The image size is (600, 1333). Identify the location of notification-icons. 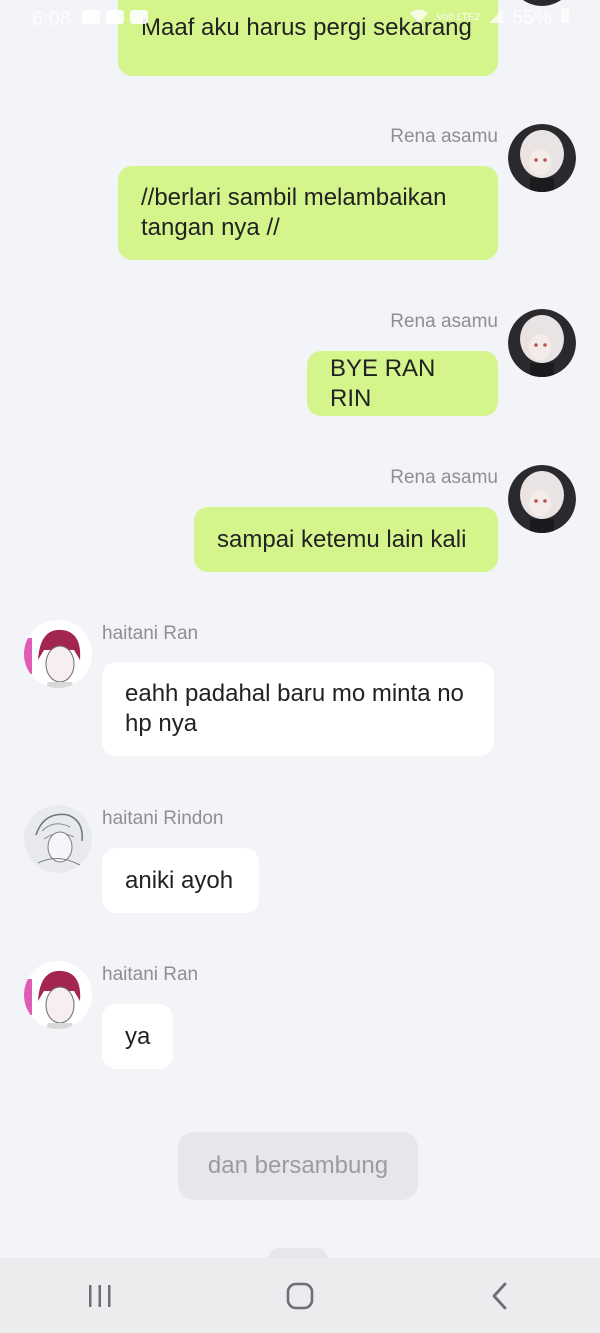
(115, 17).